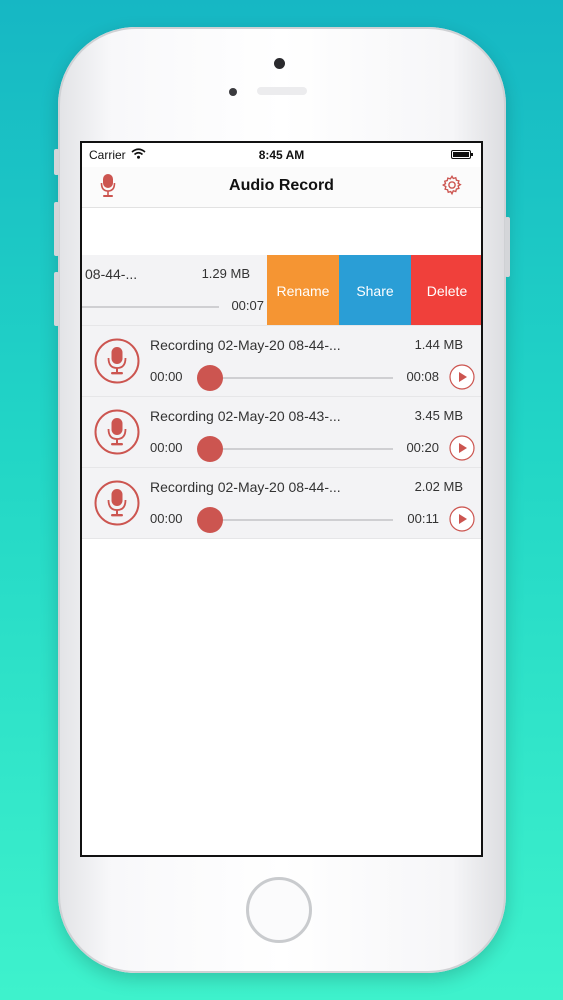  Describe the element at coordinates (446, 290) in the screenshot. I see `delete-button: Delete` at that location.